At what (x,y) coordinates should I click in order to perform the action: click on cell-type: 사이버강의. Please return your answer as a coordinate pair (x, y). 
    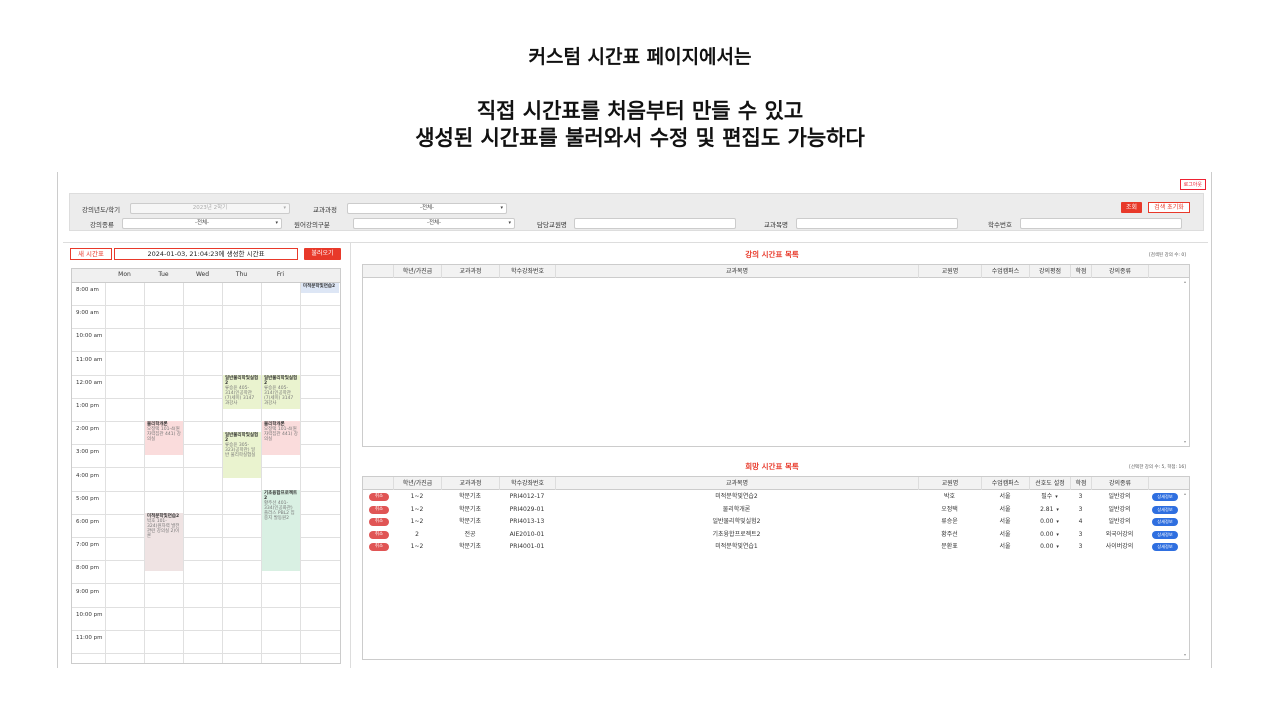
    Looking at the image, I should click on (1119, 547).